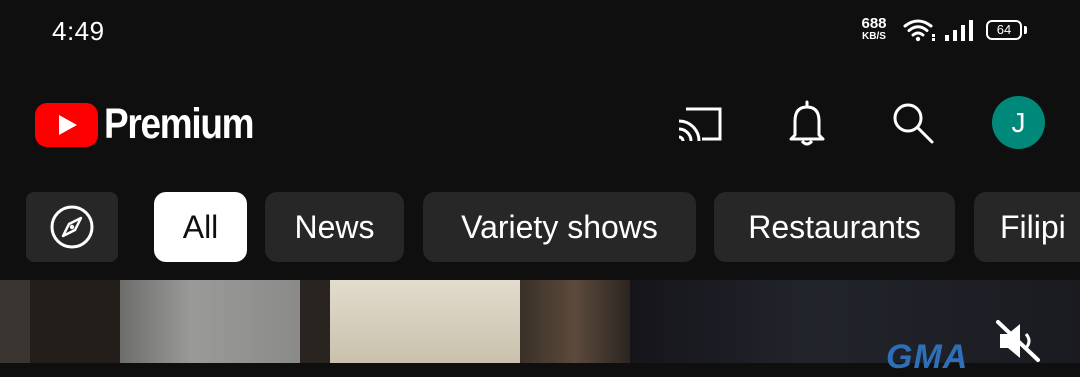 This screenshot has height=377, width=1080. What do you see at coordinates (959, 30) in the screenshot?
I see `signal-icon` at bounding box center [959, 30].